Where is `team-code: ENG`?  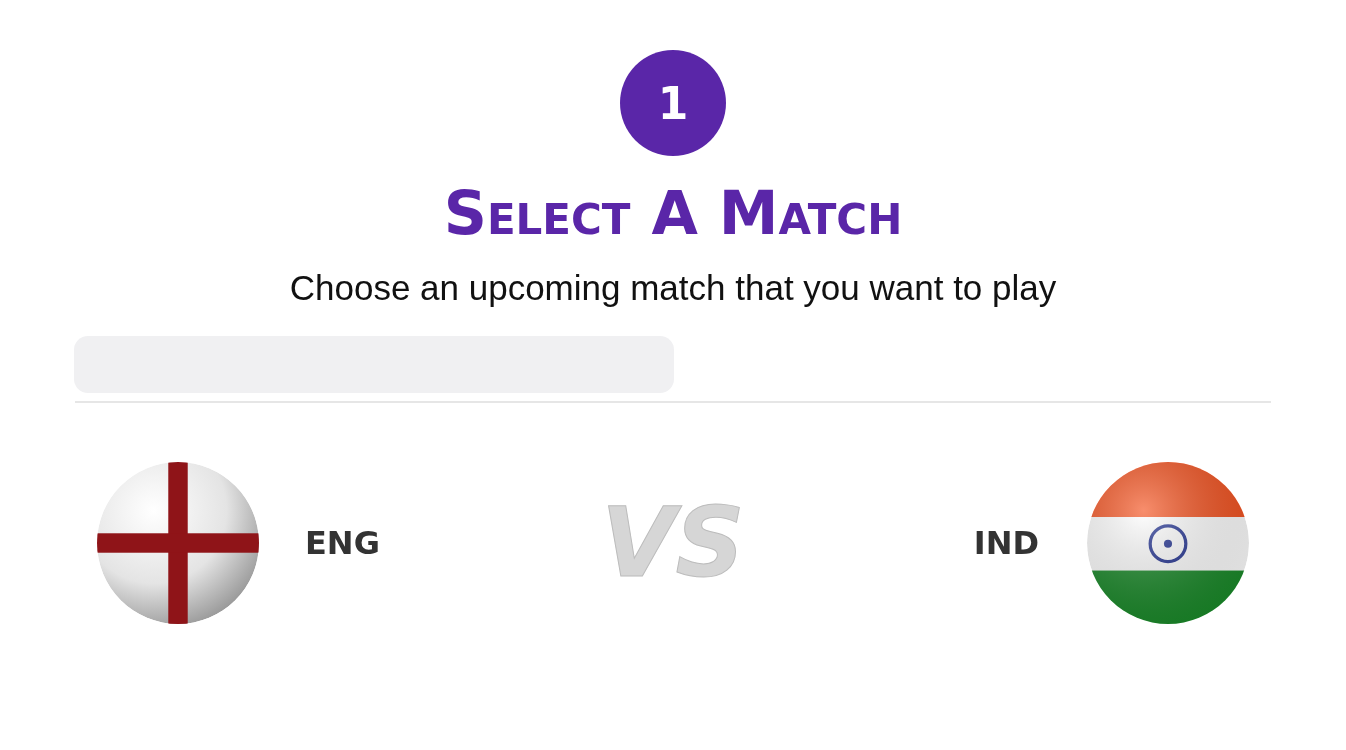 team-code: ENG is located at coordinates (342, 543).